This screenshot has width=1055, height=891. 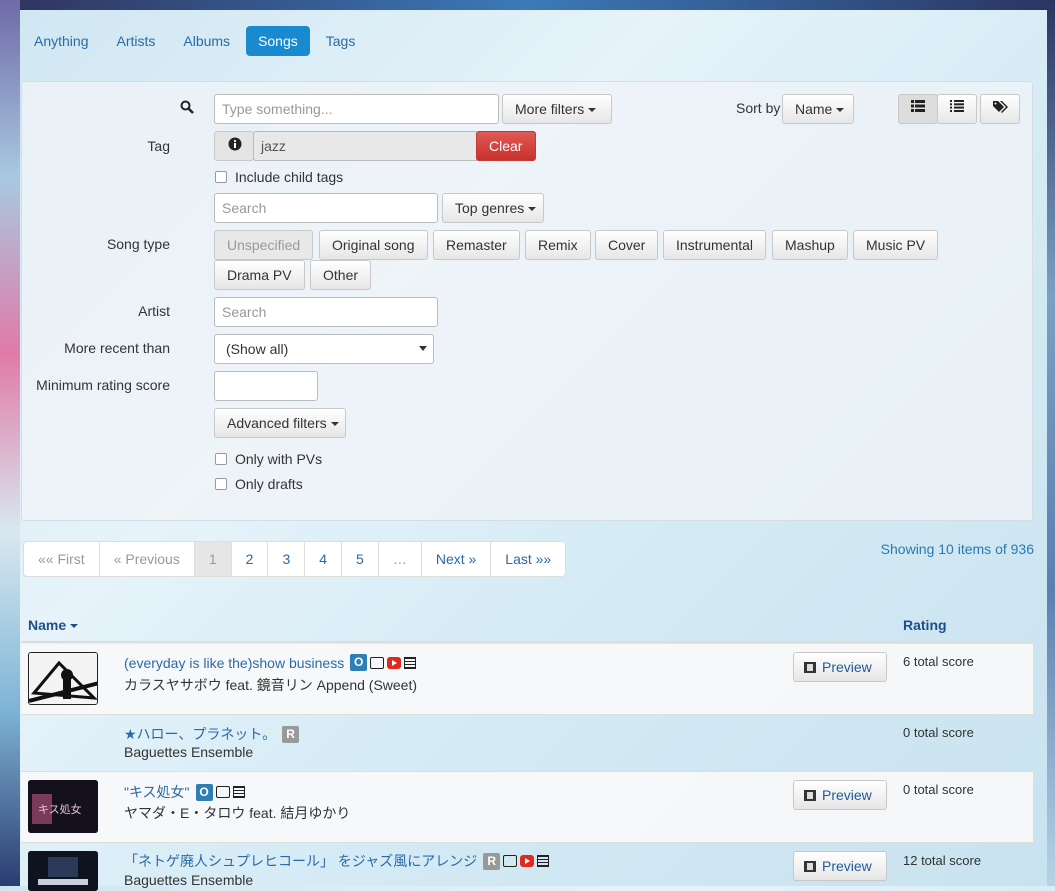 What do you see at coordinates (925, 625) in the screenshot?
I see `rating-column-header: Rating` at bounding box center [925, 625].